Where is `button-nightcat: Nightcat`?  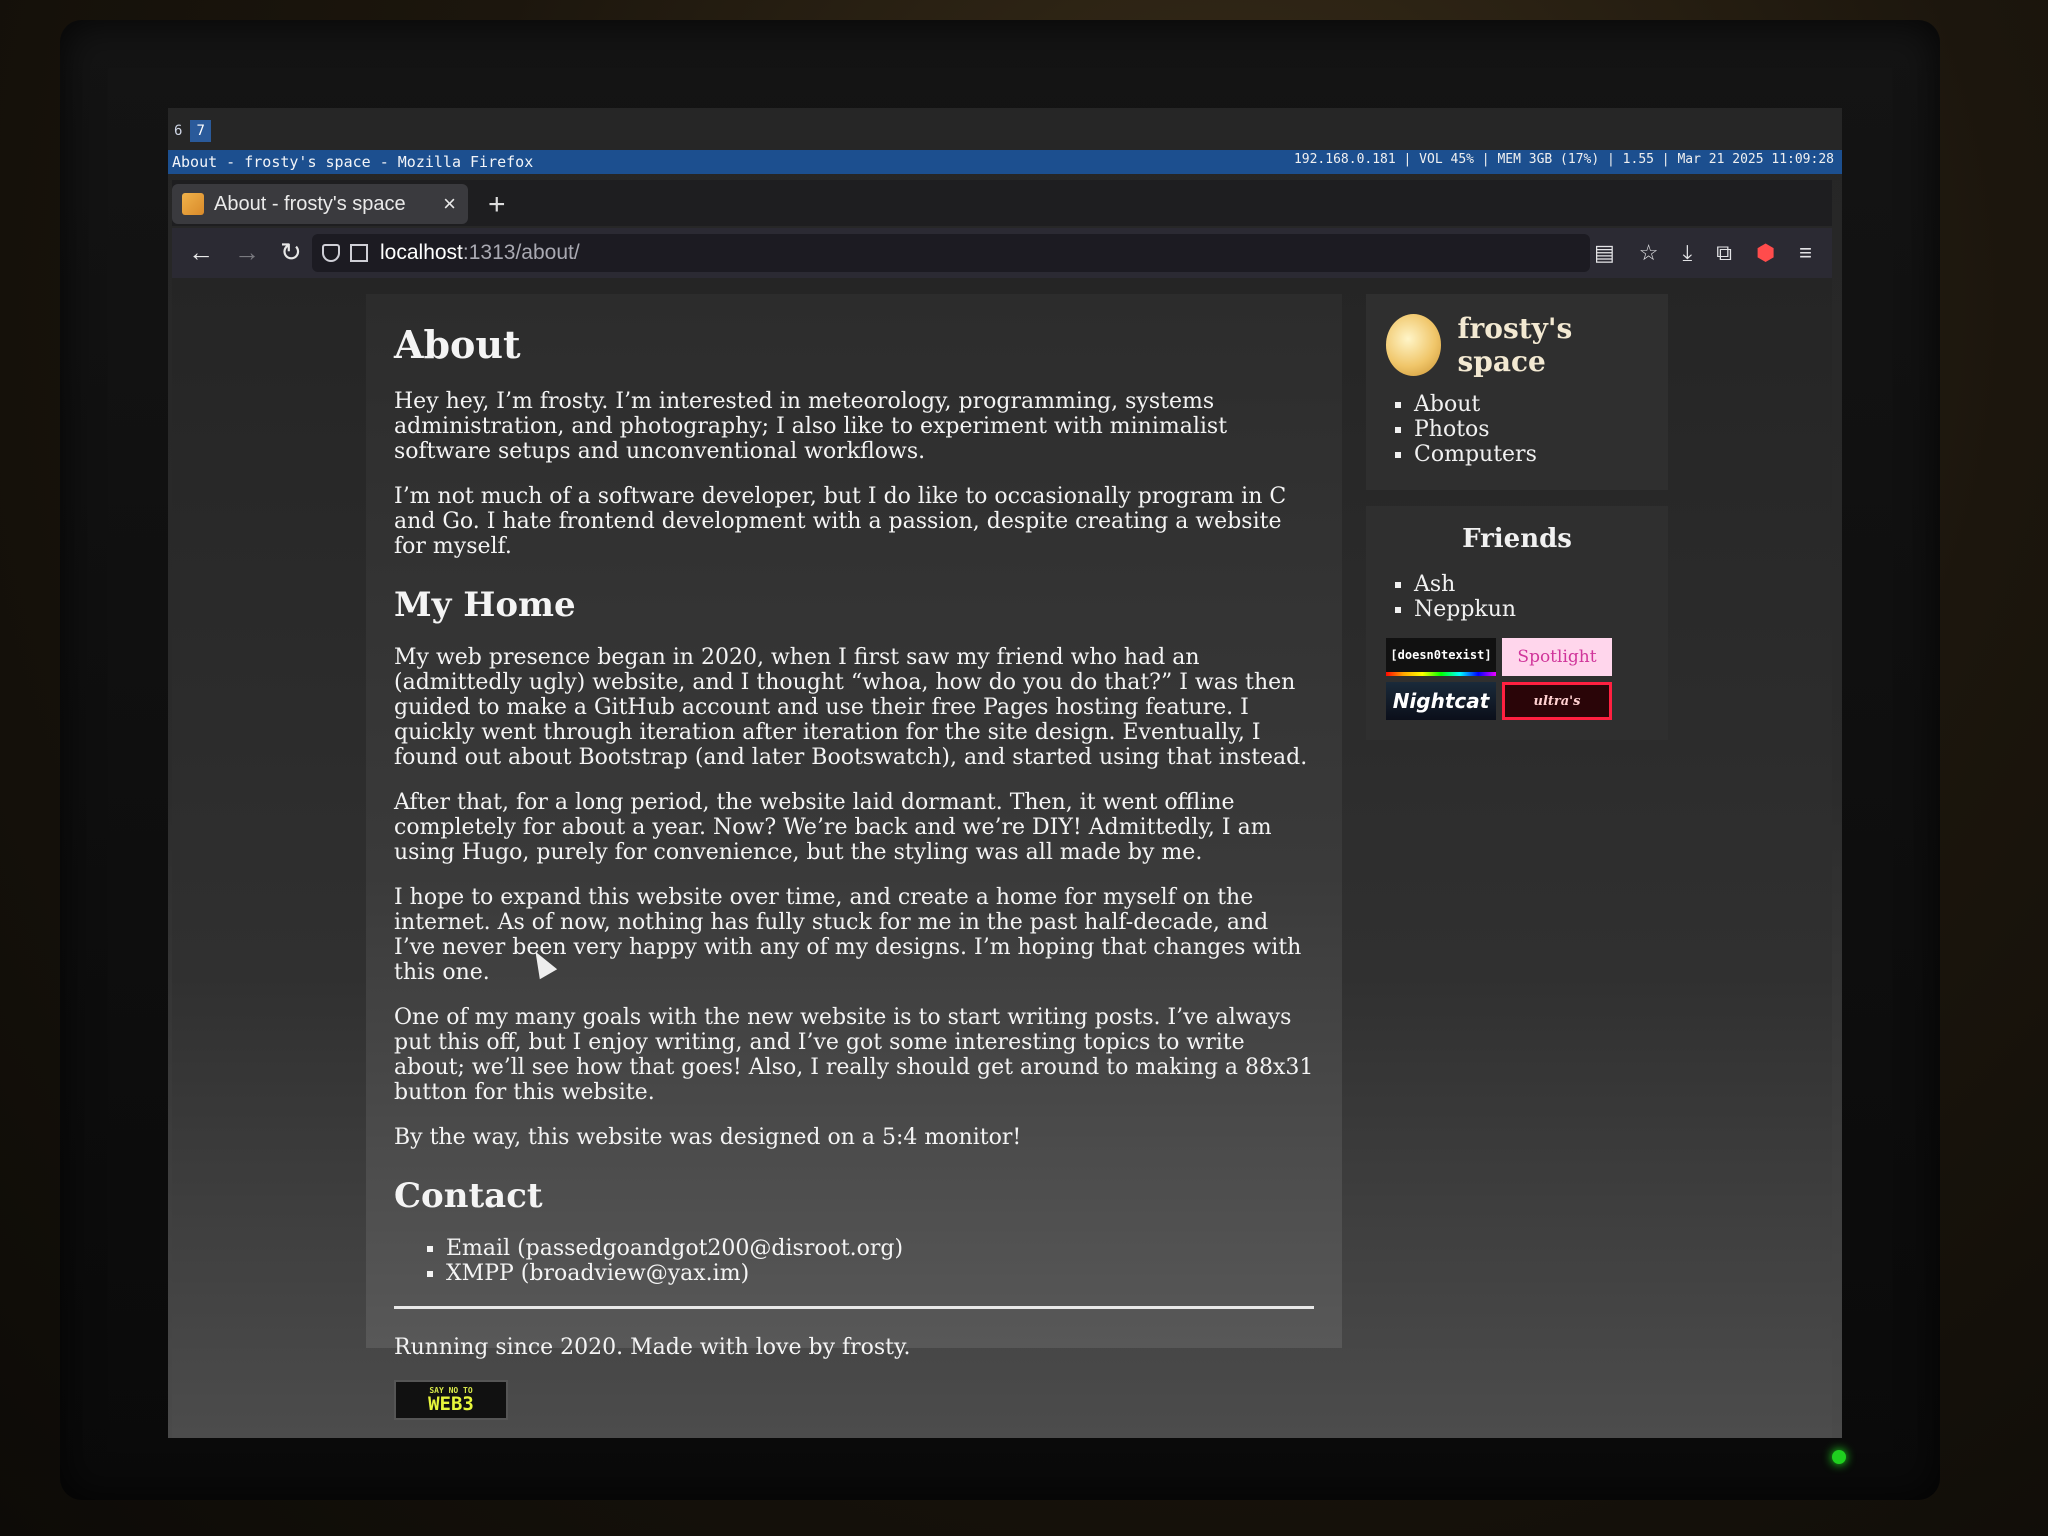 button-nightcat: Nightcat is located at coordinates (1441, 701).